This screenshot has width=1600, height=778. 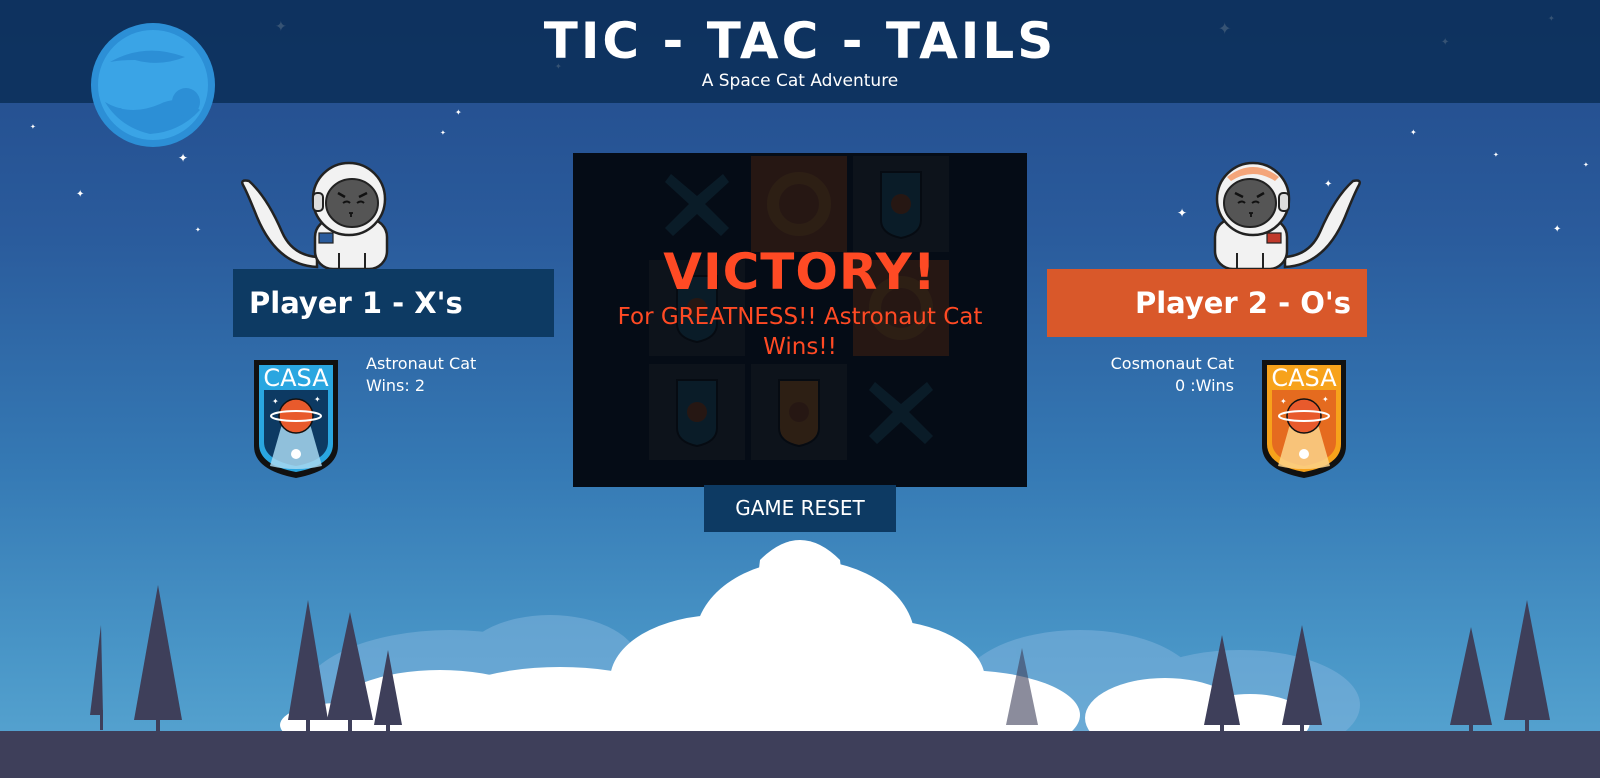 I want to click on game-reset-button: GAME RESET, so click(x=800, y=508).